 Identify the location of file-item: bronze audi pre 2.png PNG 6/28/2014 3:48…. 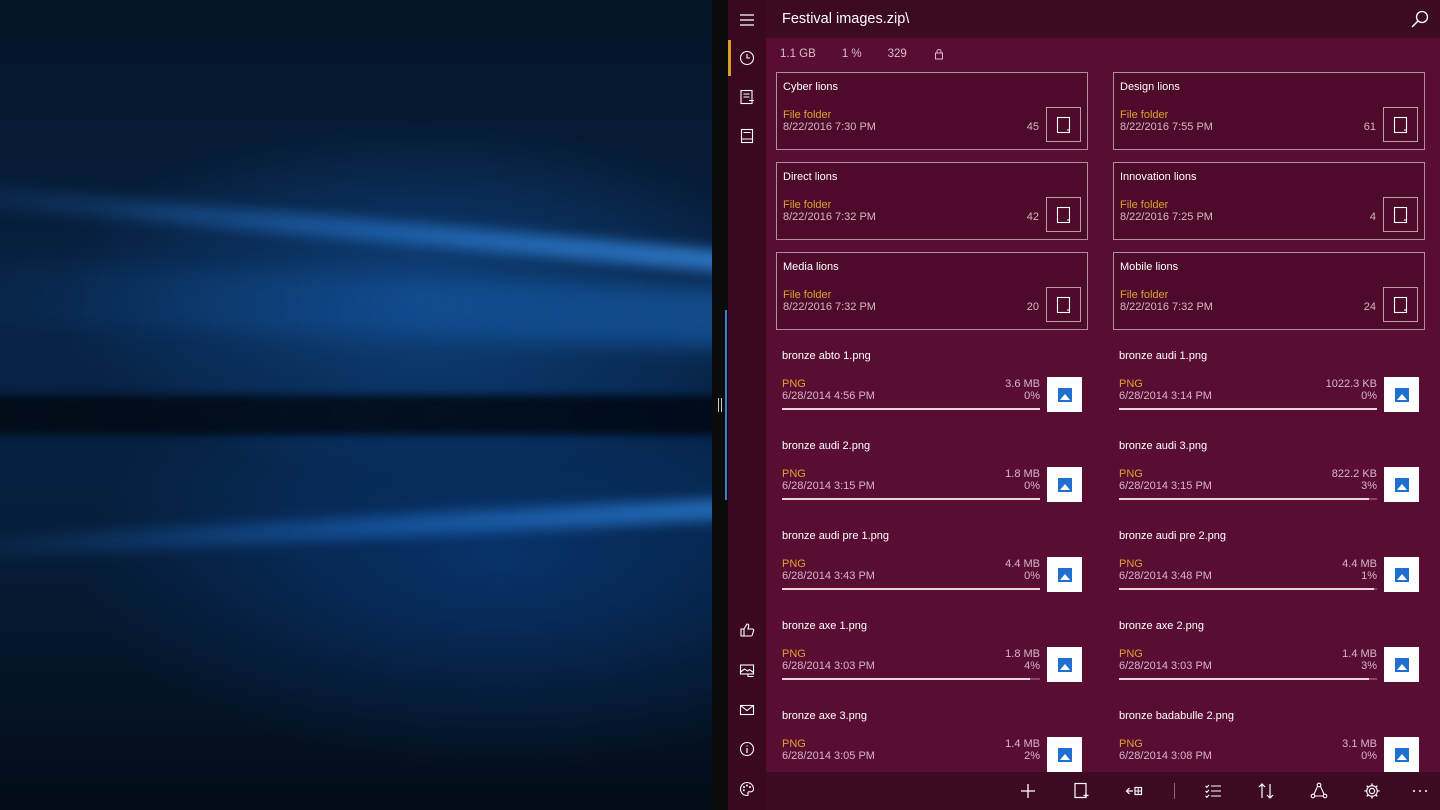
(1269, 561).